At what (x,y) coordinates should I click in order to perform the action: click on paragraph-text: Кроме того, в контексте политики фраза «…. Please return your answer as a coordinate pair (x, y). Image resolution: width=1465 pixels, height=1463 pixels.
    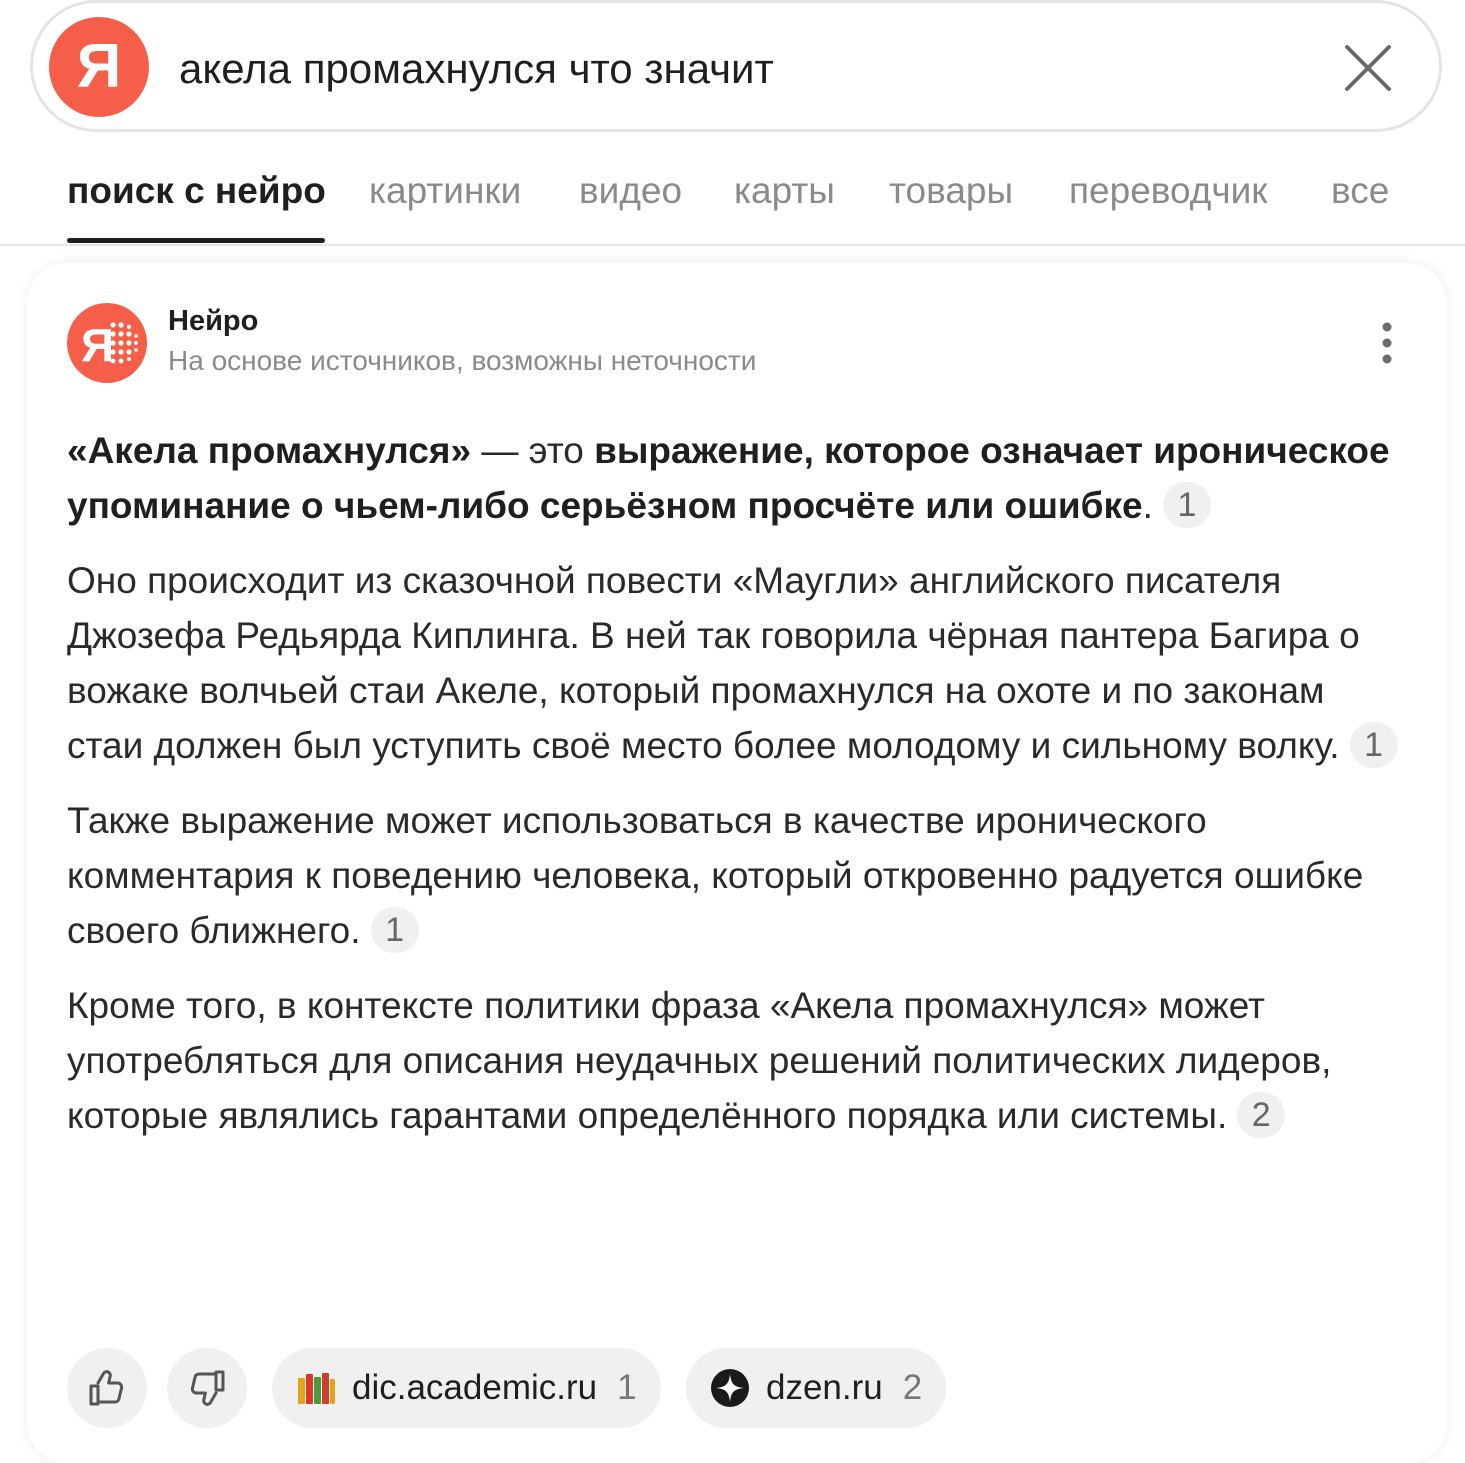
    Looking at the image, I should click on (699, 1060).